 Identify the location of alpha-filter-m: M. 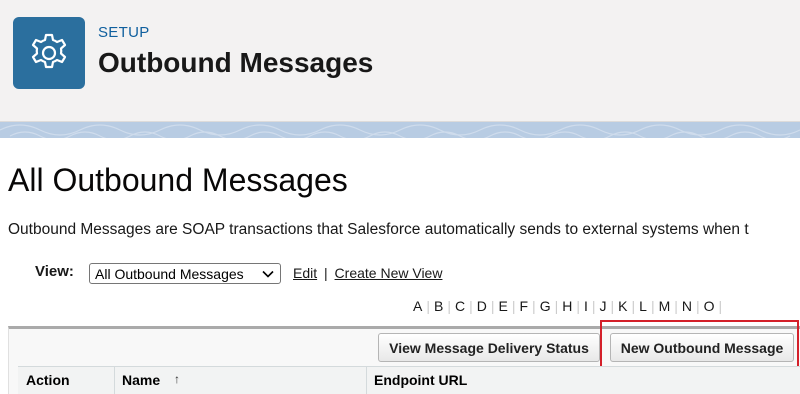
(665, 306).